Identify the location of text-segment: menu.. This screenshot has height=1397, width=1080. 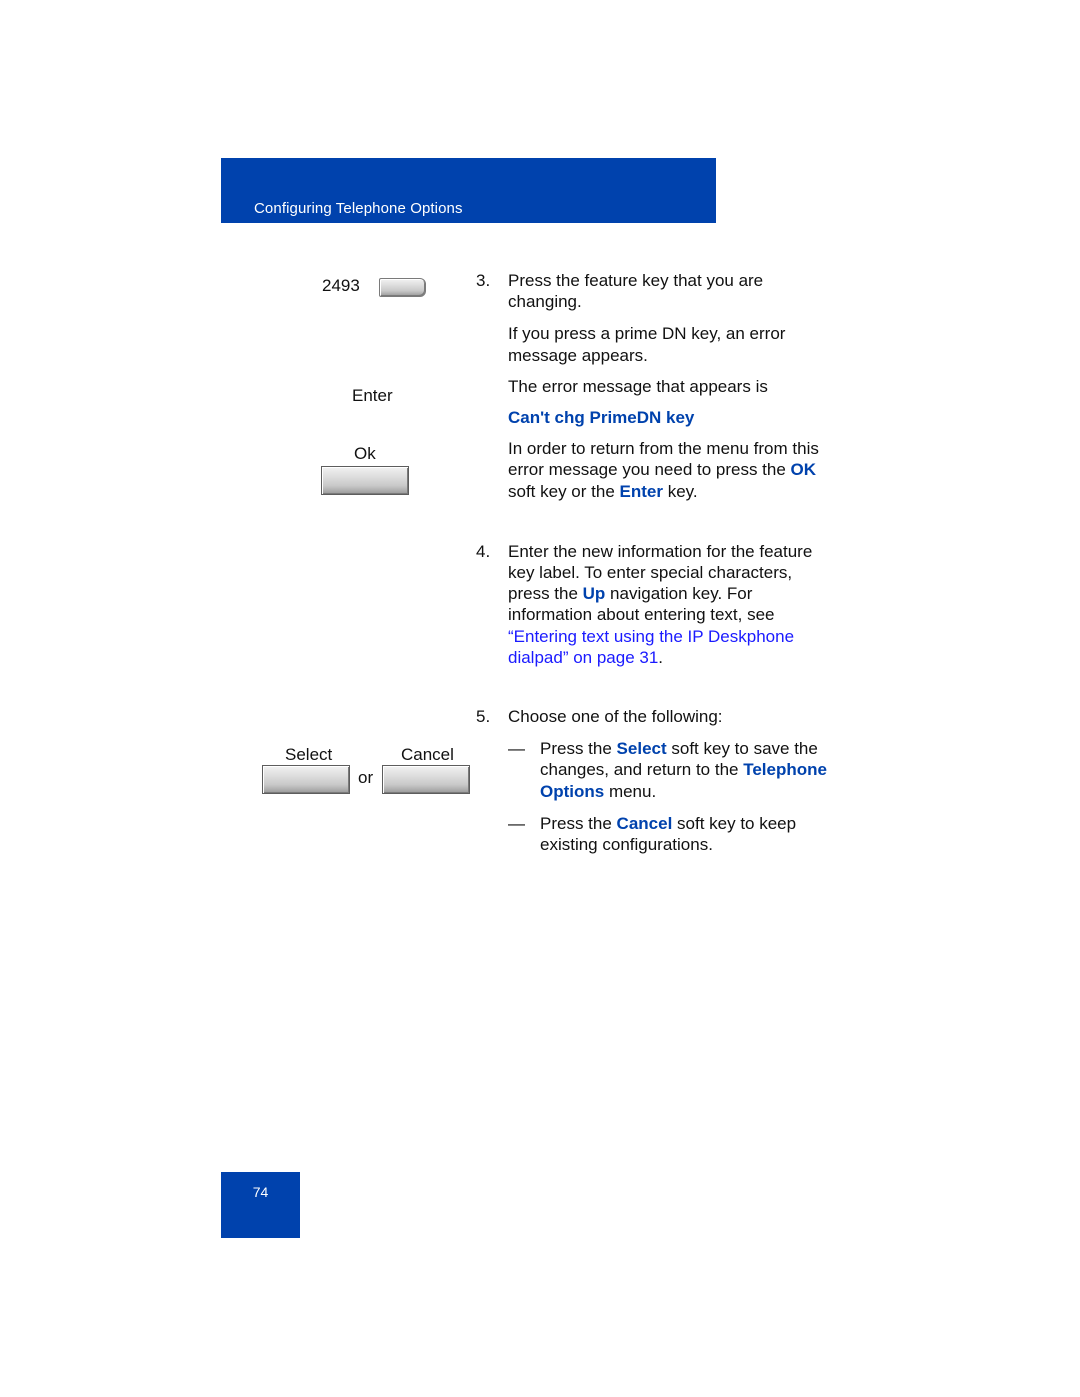
(630, 791).